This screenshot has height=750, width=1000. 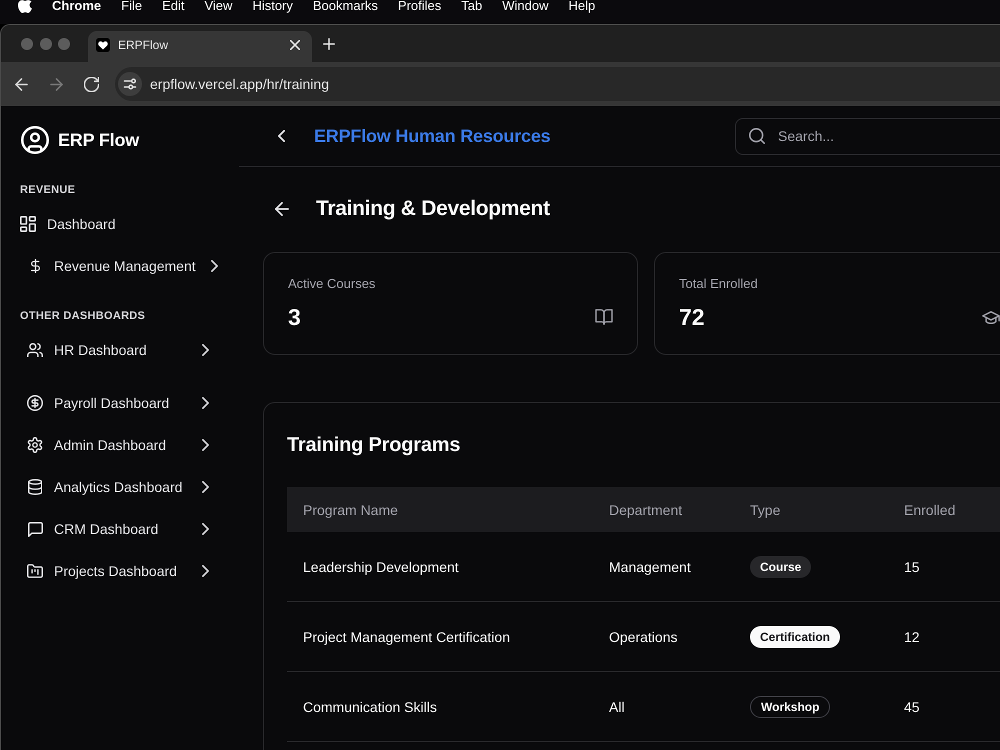 I want to click on chat-bubble-icon, so click(x=35, y=529).